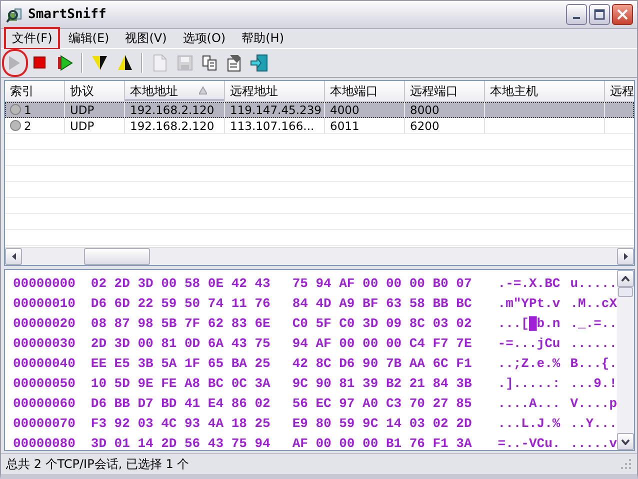  I want to click on hex-bytes: 02 2D 3D 00 58 0E 42 43, so click(180, 283).